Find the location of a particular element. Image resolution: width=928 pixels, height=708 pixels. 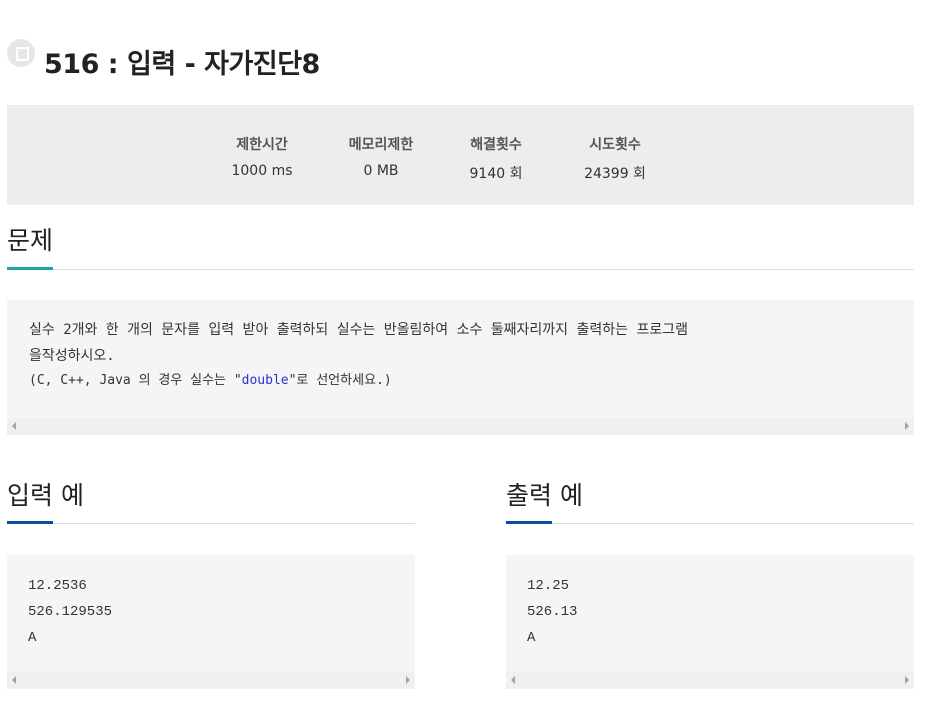

problem-title-row: 516 : 입력 - 자가진단8 is located at coordinates (163, 61).